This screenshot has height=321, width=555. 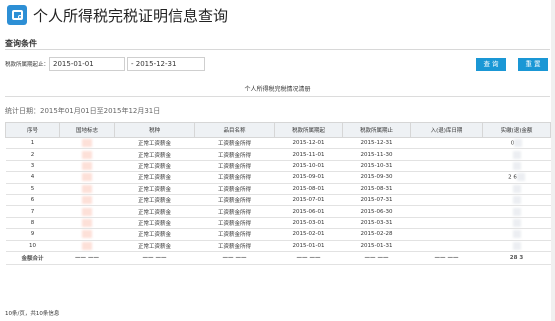 I want to click on page-header: 个人所得税完税证明信息查询, so click(x=277, y=15).